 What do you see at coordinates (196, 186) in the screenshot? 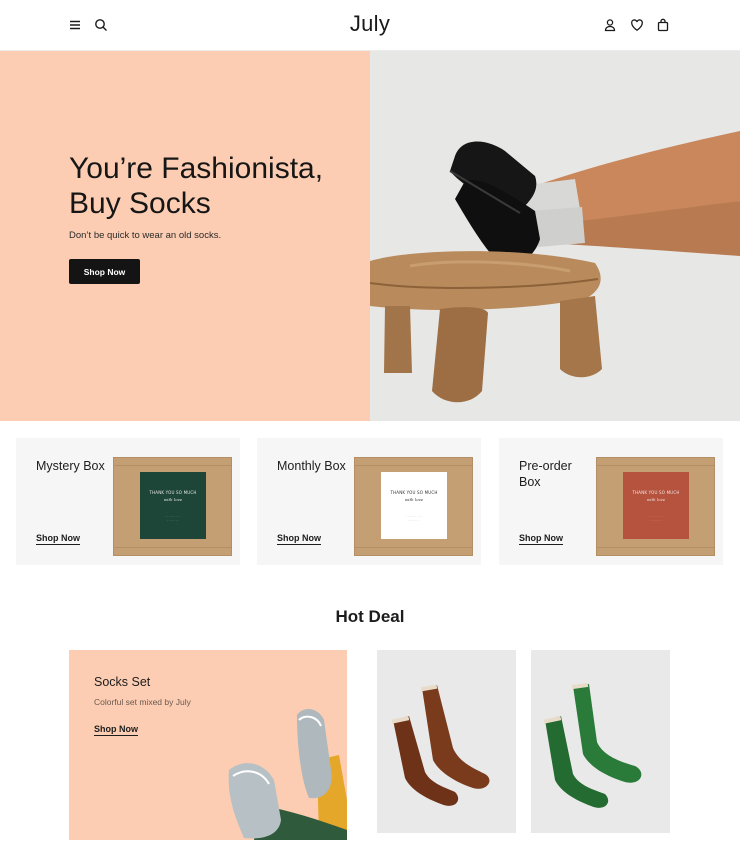
I see `hero-title: You’re Fashionista, Buy Socks` at bounding box center [196, 186].